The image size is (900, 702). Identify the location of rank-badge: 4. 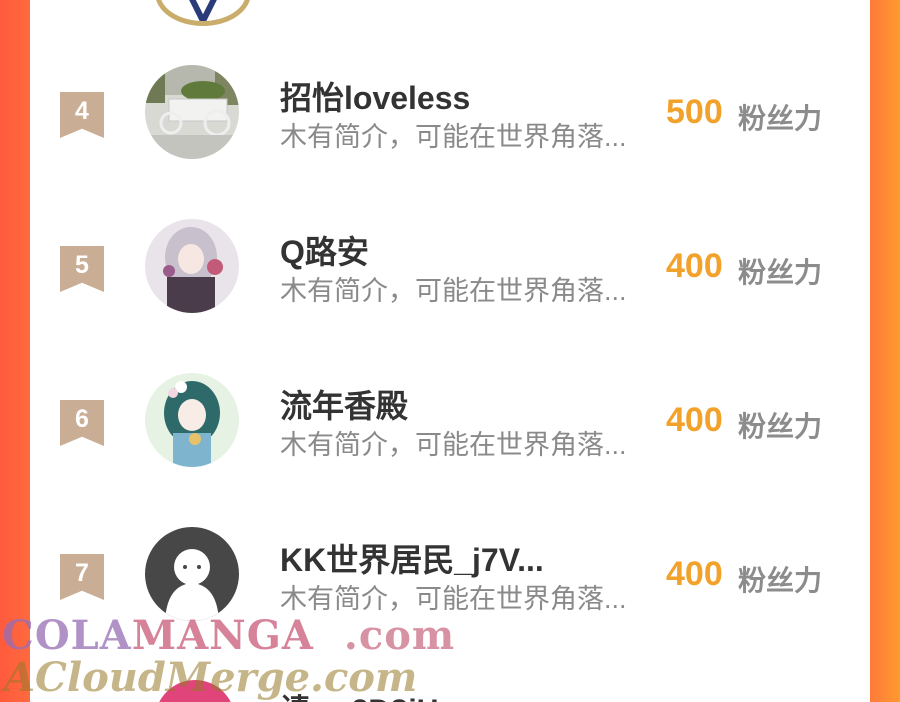
(82, 115).